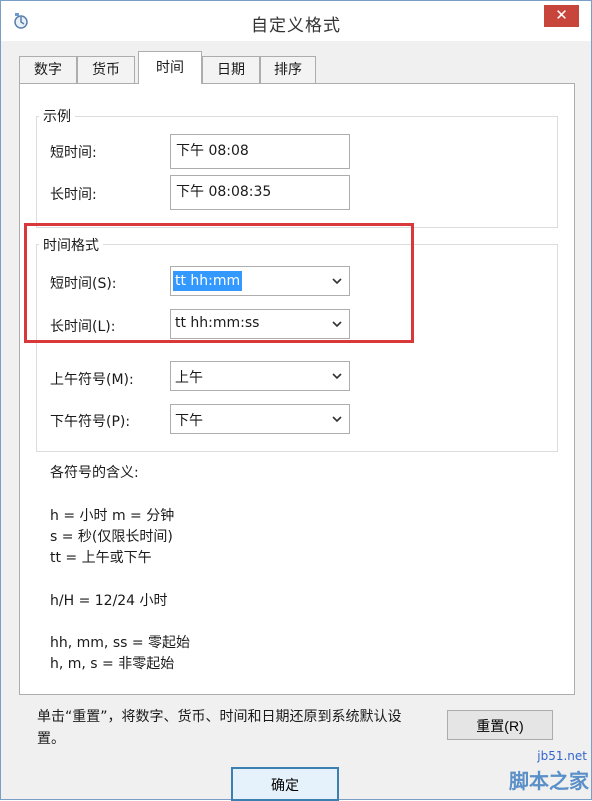  I want to click on tab-number: 数字, so click(48, 69).